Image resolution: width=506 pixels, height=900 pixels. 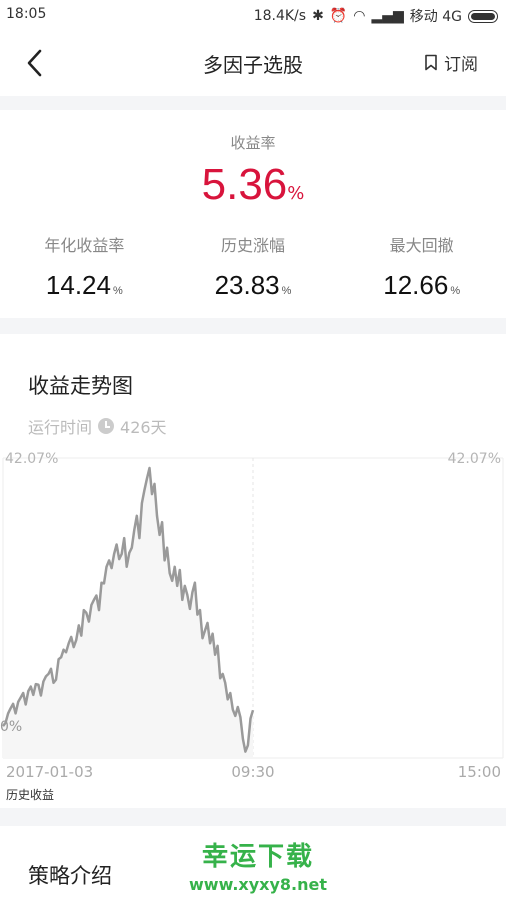 I want to click on subscribe-button: 订阅, so click(x=451, y=62).